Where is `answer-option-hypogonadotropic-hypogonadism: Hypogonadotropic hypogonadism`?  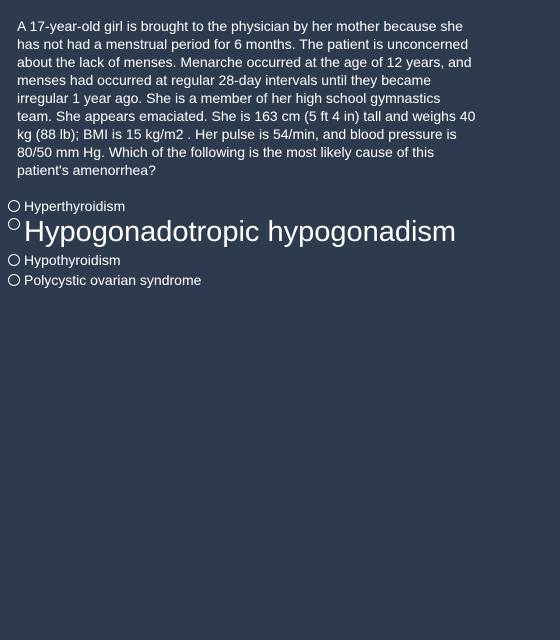 answer-option-hypogonadotropic-hypogonadism: Hypogonadotropic hypogonadism is located at coordinates (278, 233).